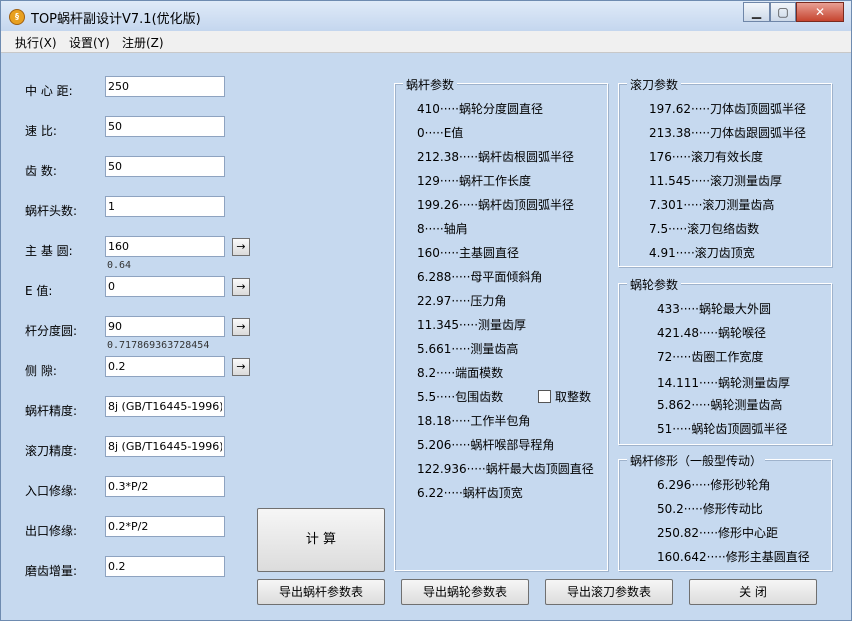 This screenshot has height=621, width=852. Describe the element at coordinates (165, 526) in the screenshot. I see `exit-trim-input` at that location.